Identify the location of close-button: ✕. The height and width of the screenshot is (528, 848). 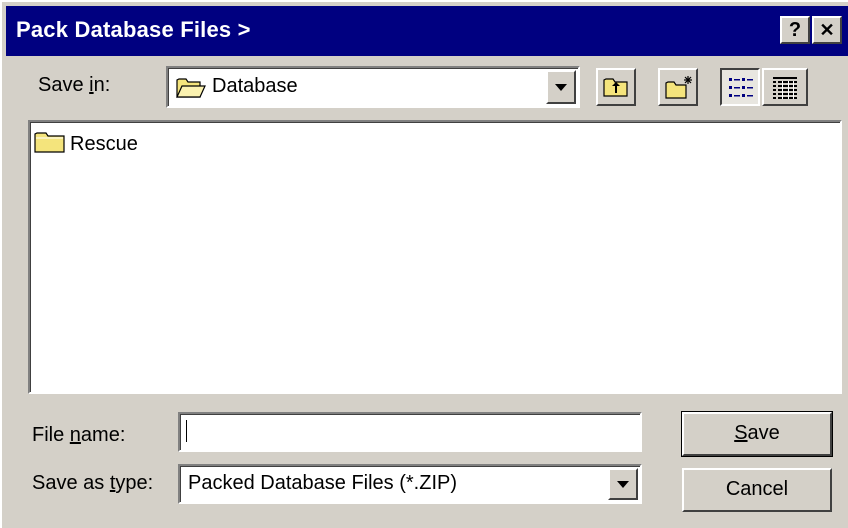
(827, 30).